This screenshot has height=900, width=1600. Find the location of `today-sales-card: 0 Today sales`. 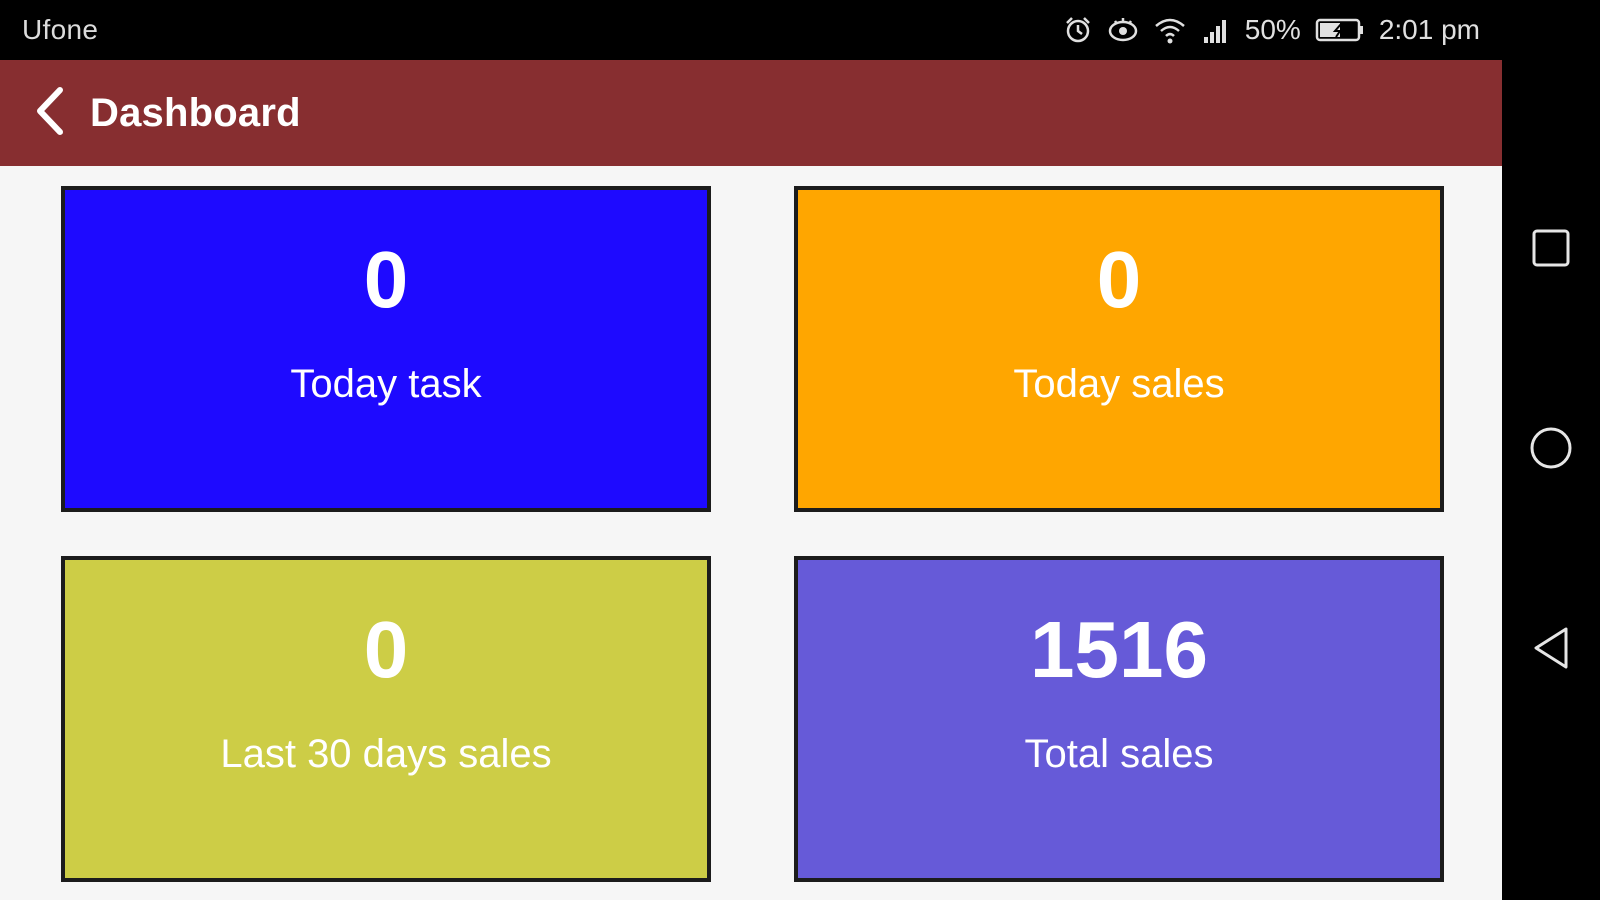

today-sales-card: 0 Today sales is located at coordinates (1119, 349).